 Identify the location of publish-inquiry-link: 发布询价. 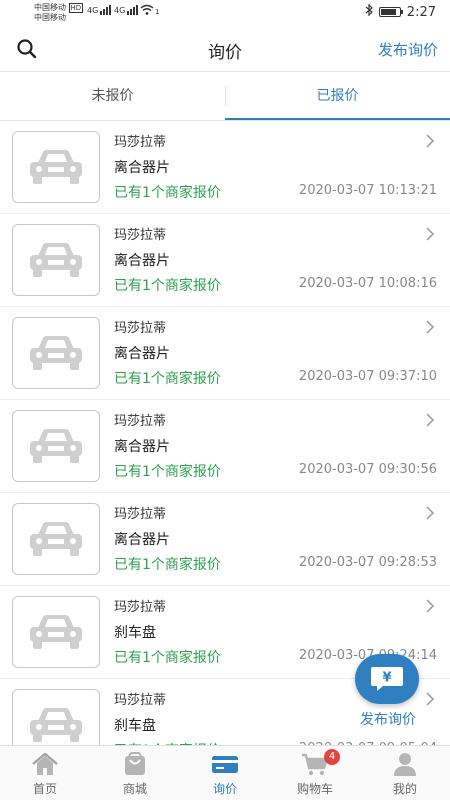
(408, 49).